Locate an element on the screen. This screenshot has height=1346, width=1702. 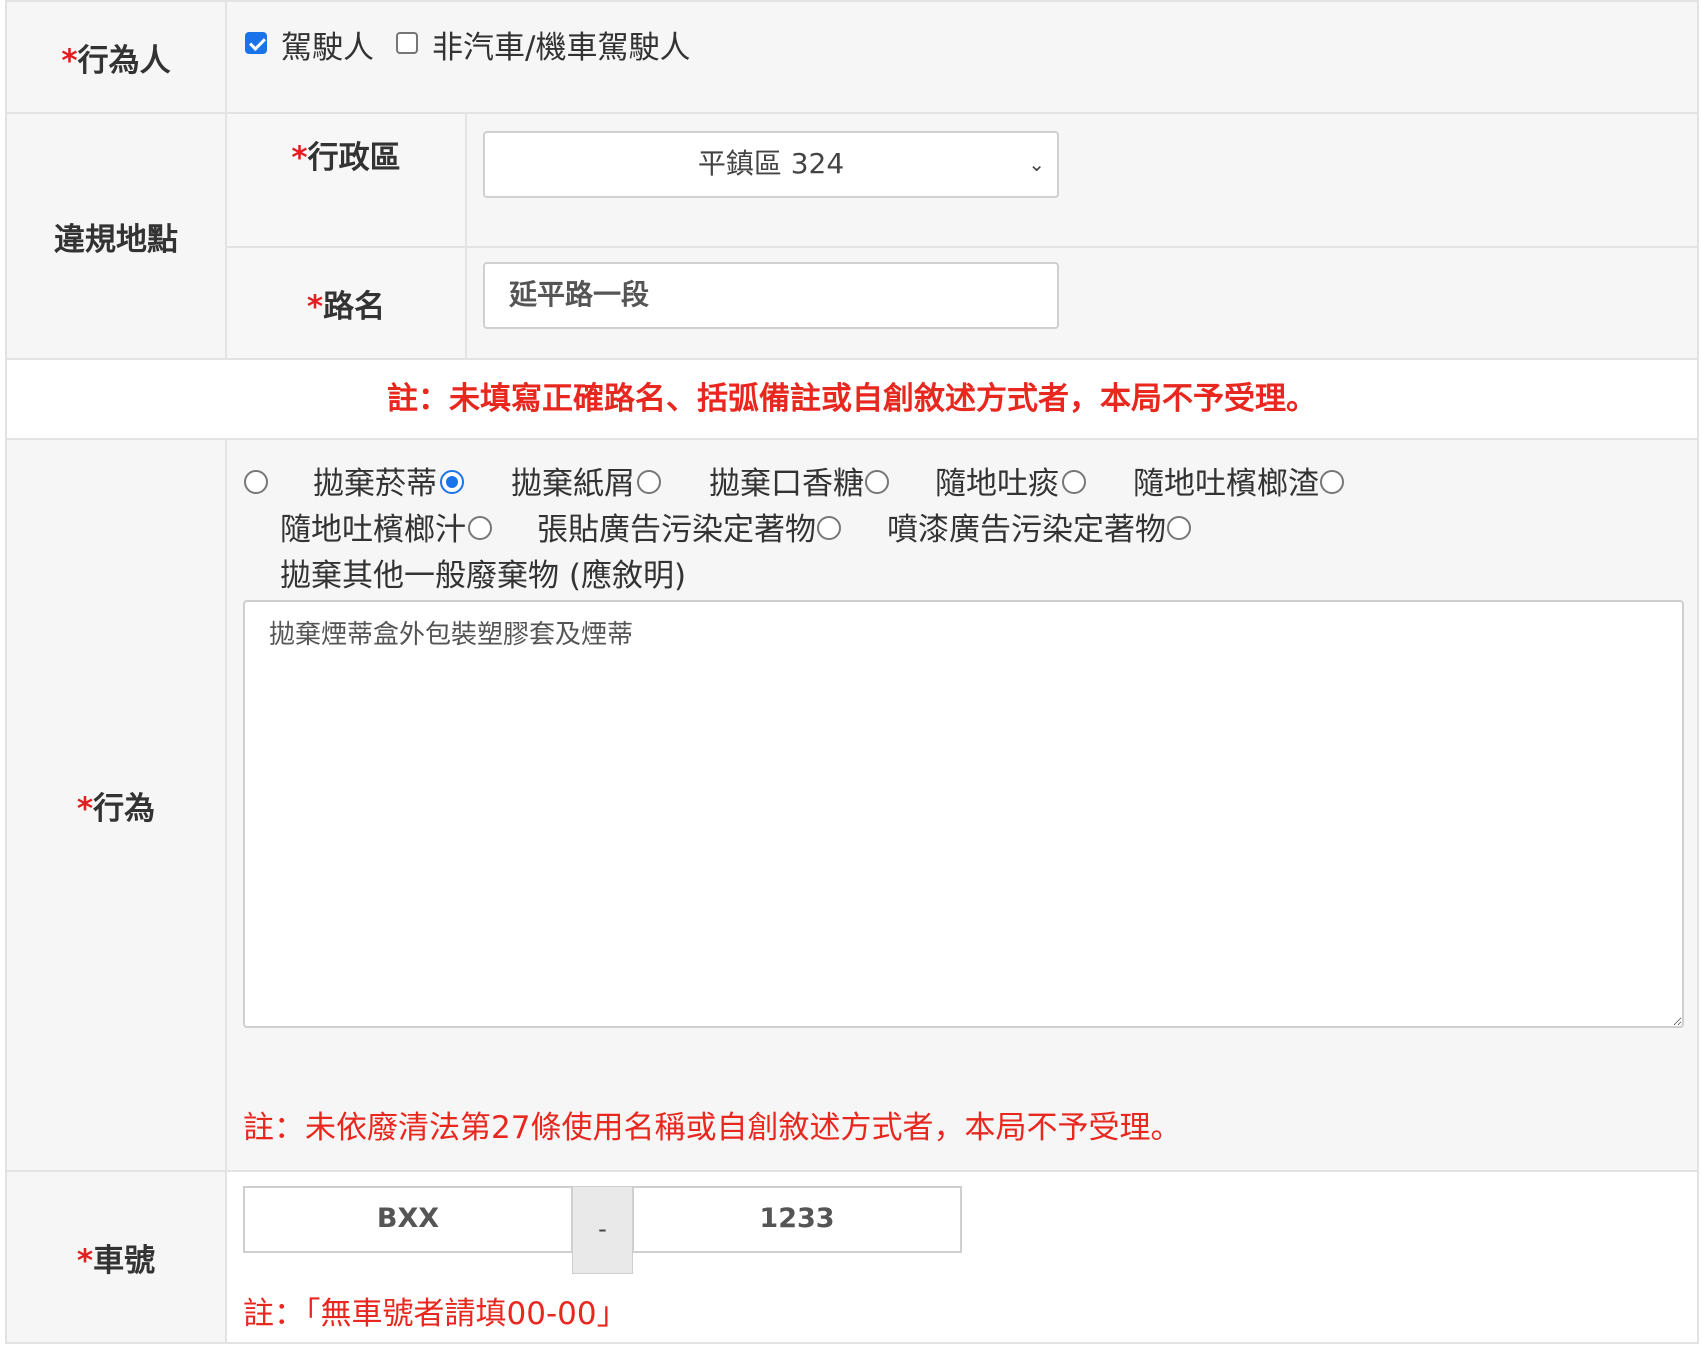
radio-spray-paint is located at coordinates (829, 527).